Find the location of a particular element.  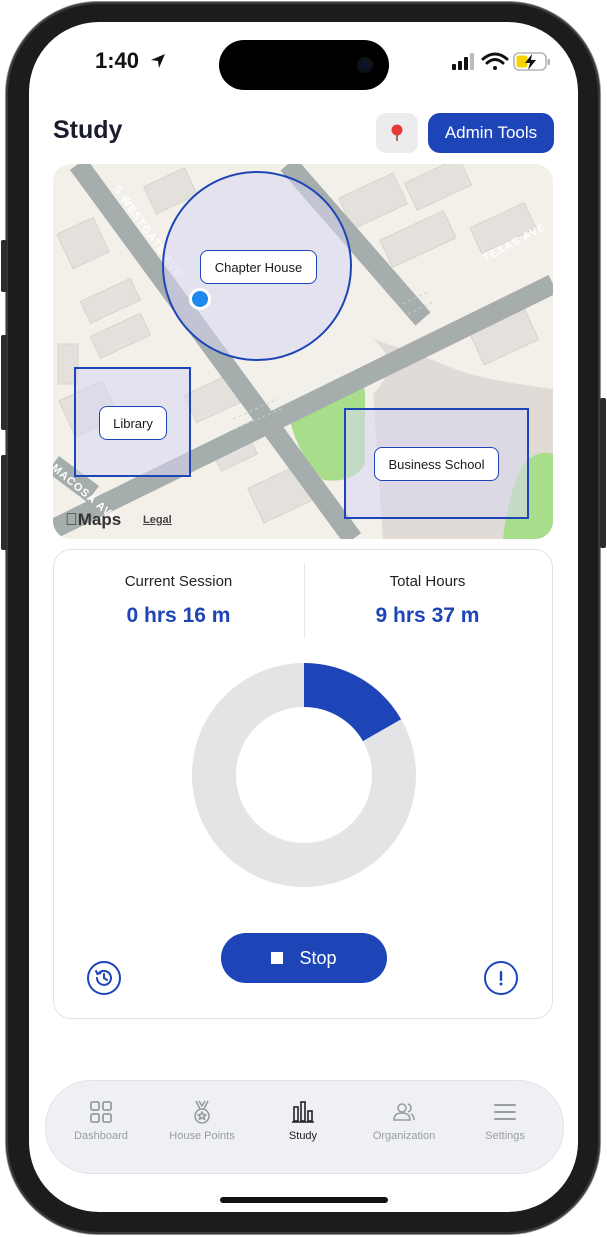

location-pin-button is located at coordinates (397, 133).